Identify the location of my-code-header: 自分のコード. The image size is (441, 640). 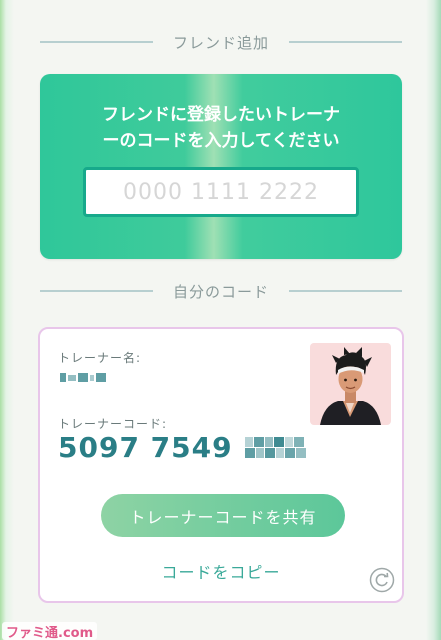
(221, 291).